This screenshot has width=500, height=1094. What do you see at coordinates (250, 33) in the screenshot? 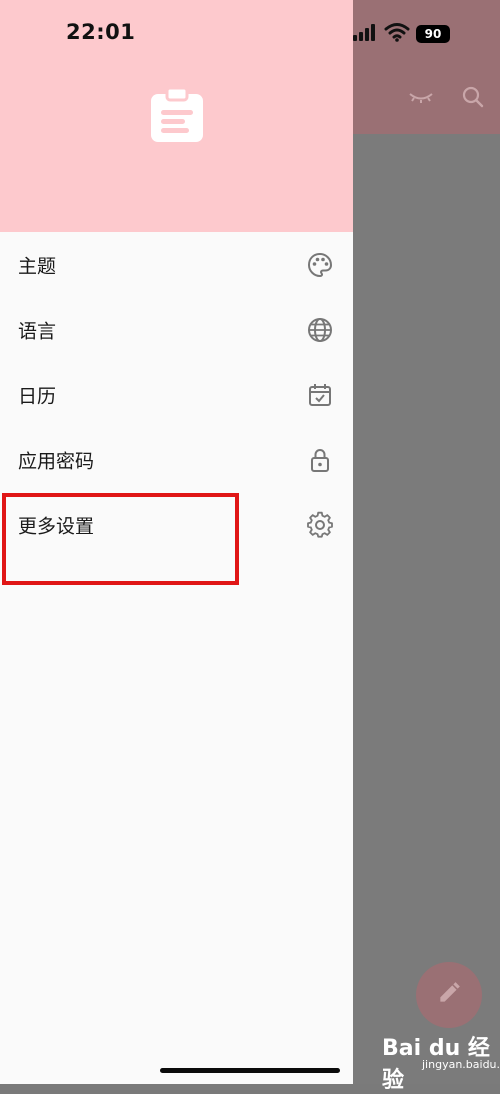
I see `status-bar: 22:01 90` at bounding box center [250, 33].